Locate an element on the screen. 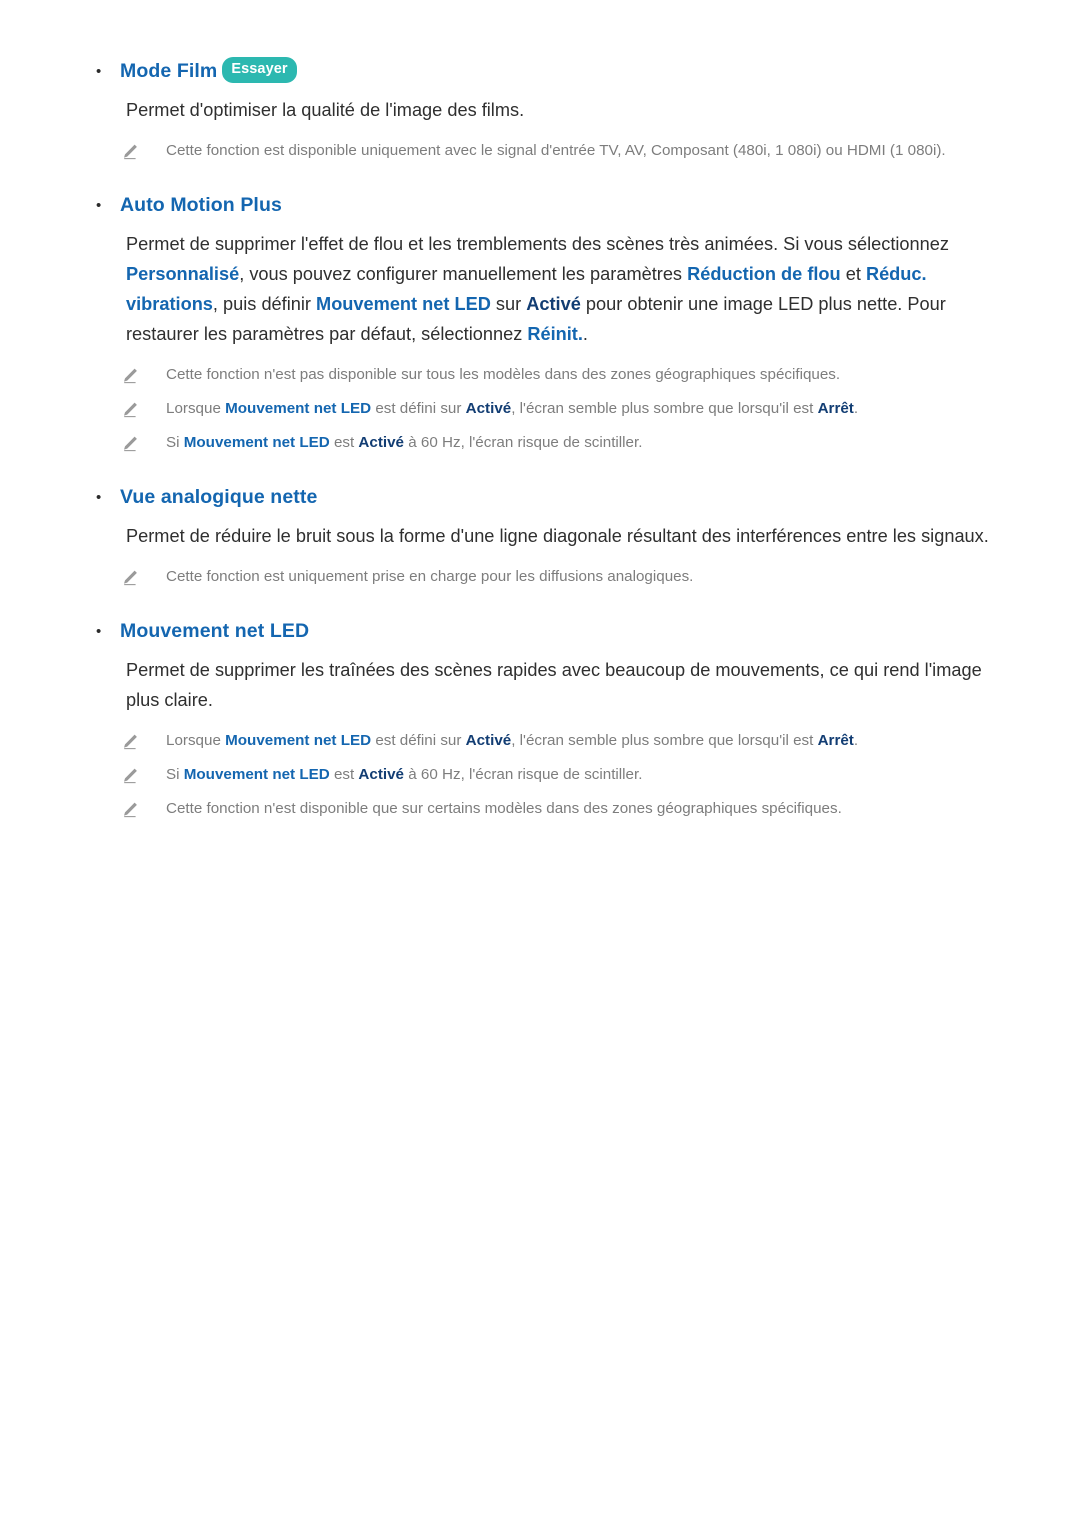 The height and width of the screenshot is (1527, 1080). description-term-blue: Mouvement net LED is located at coordinates (403, 304).